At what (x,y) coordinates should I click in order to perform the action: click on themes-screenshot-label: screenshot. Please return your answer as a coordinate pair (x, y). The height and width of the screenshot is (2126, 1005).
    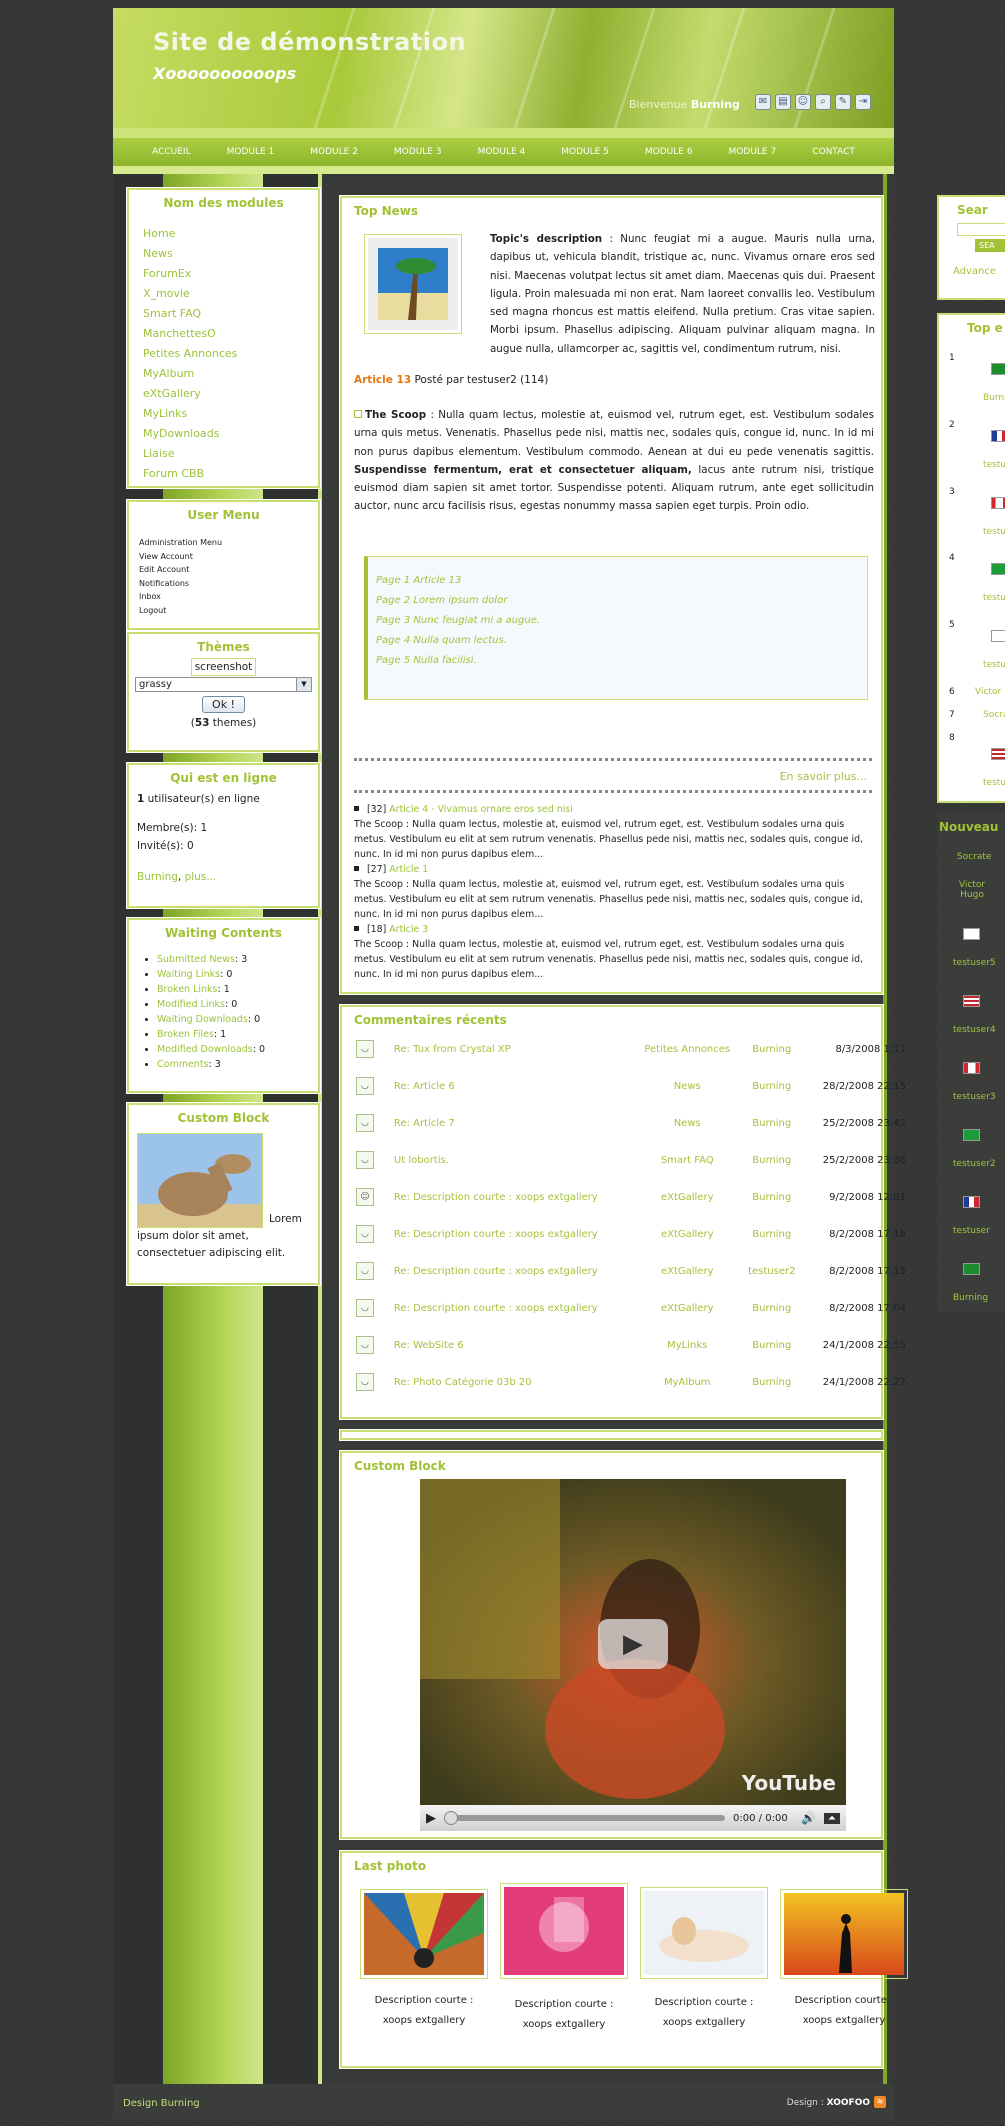
    Looking at the image, I should click on (223, 667).